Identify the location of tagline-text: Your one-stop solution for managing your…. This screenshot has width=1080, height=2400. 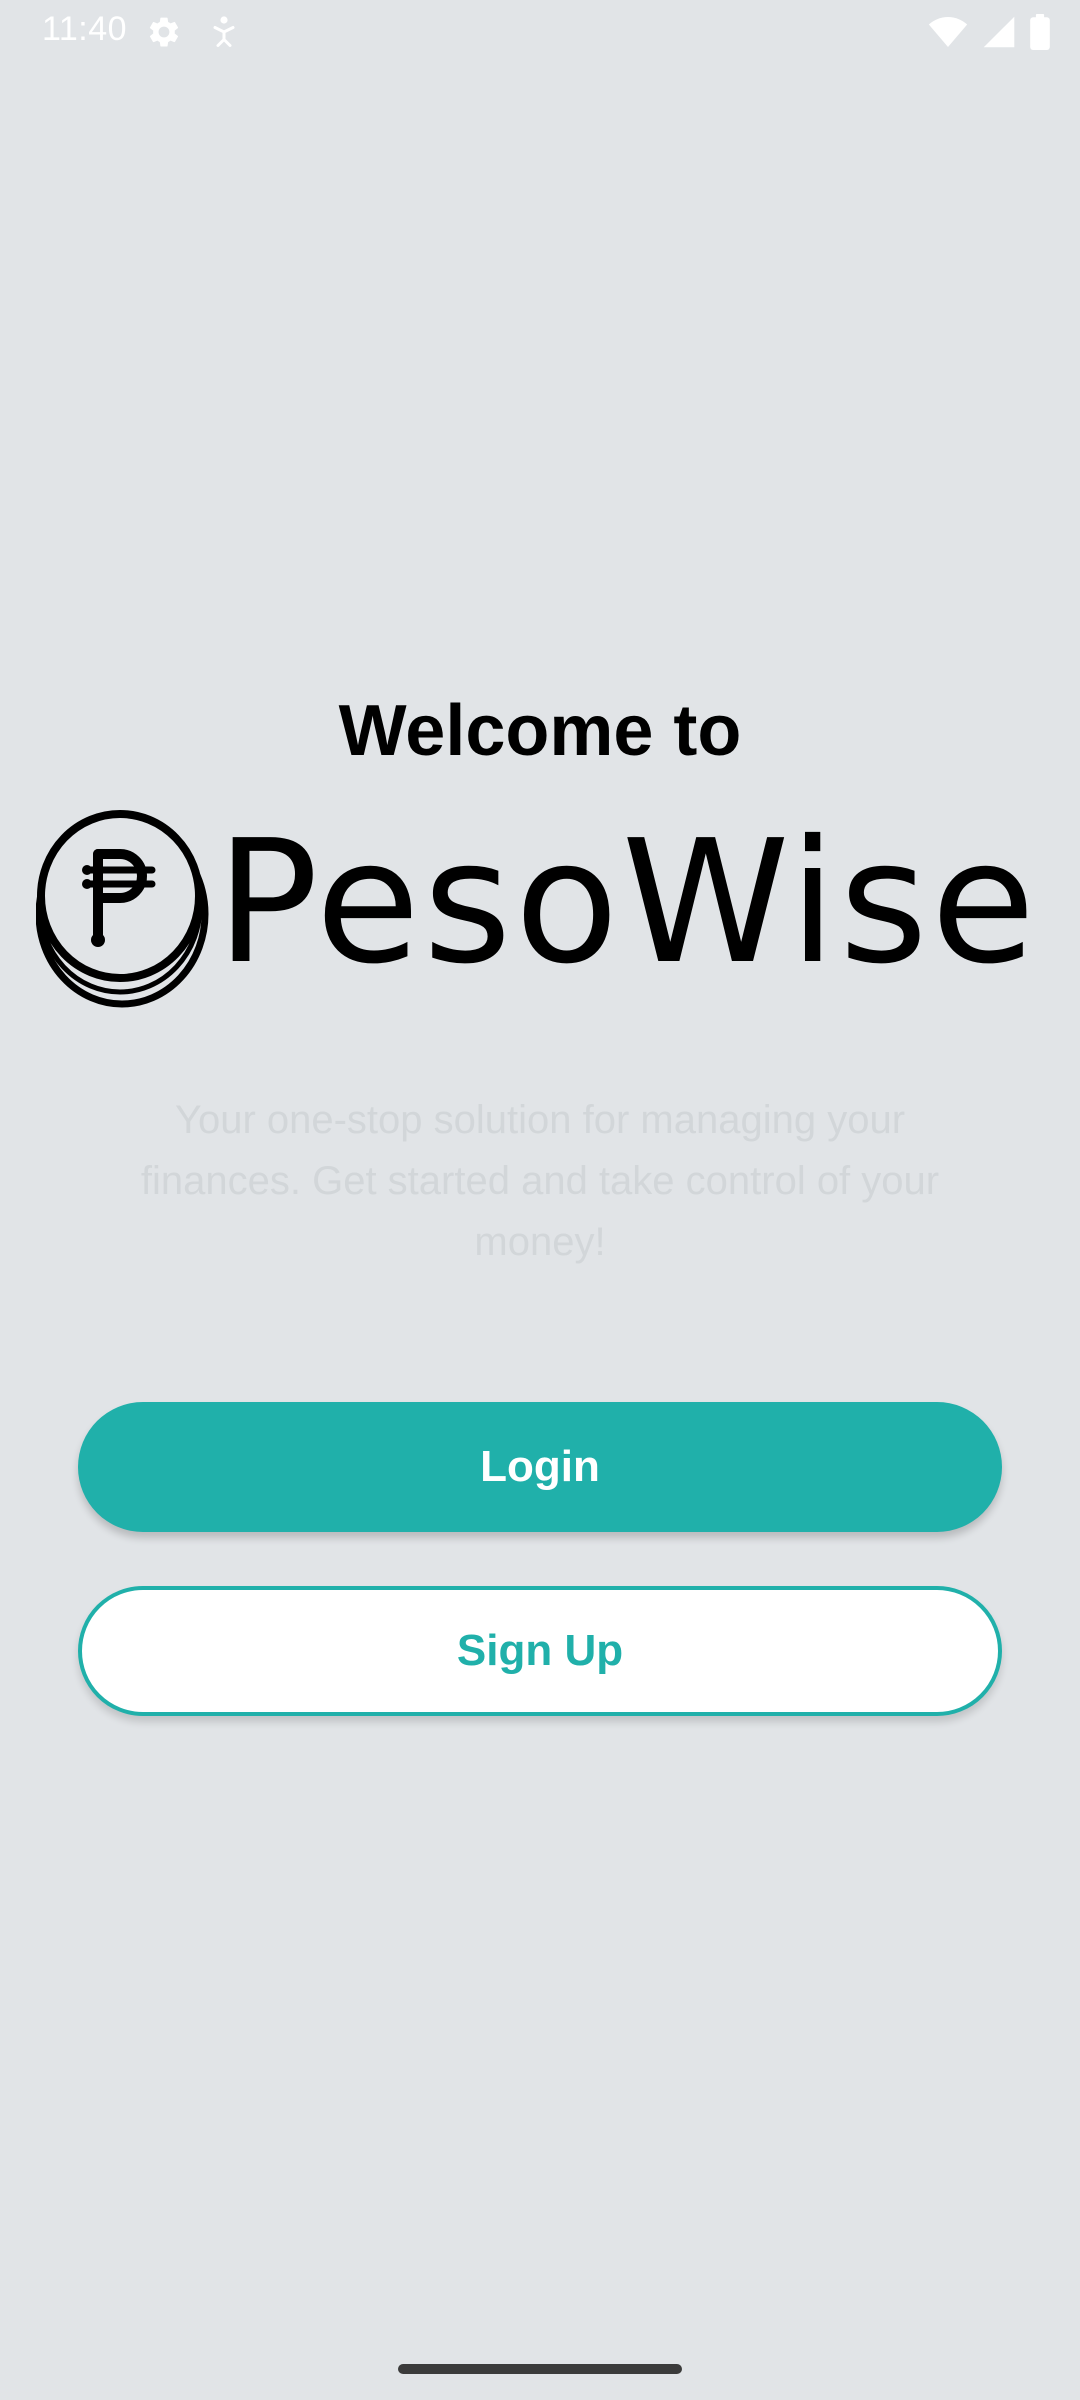
(540, 1181).